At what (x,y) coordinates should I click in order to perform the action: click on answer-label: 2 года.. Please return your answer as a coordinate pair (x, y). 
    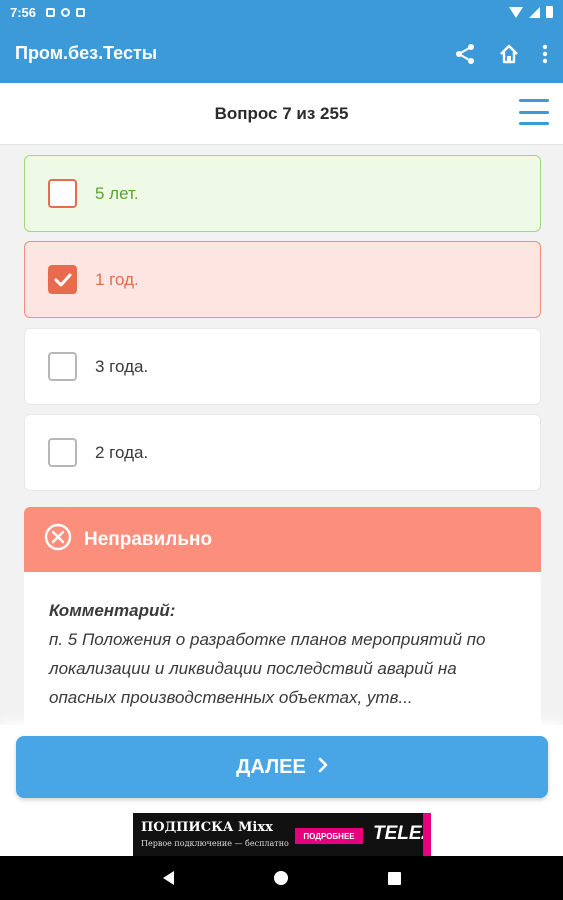
    Looking at the image, I should click on (122, 452).